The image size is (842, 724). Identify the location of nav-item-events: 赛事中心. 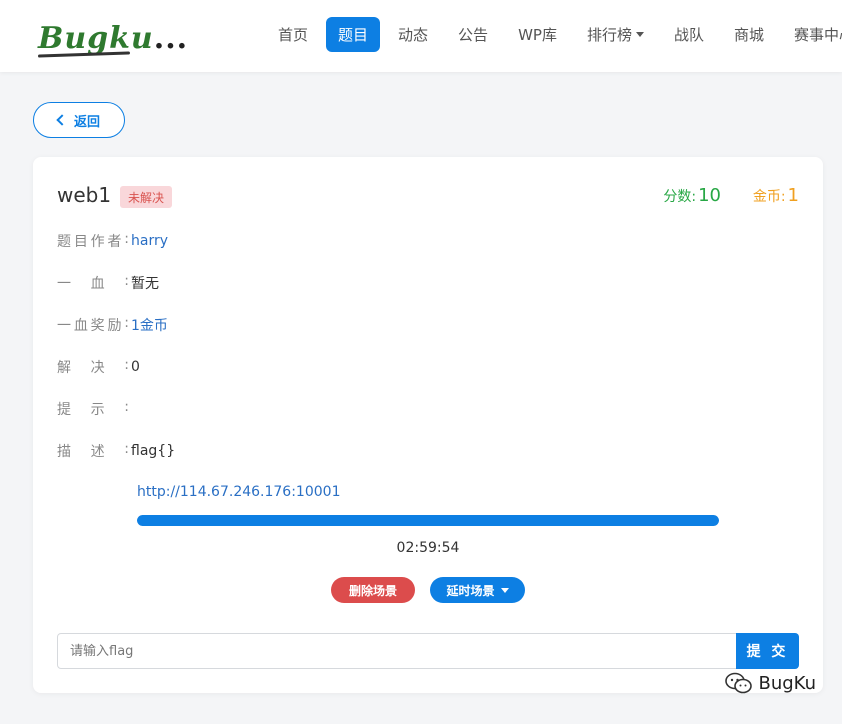
(812, 34).